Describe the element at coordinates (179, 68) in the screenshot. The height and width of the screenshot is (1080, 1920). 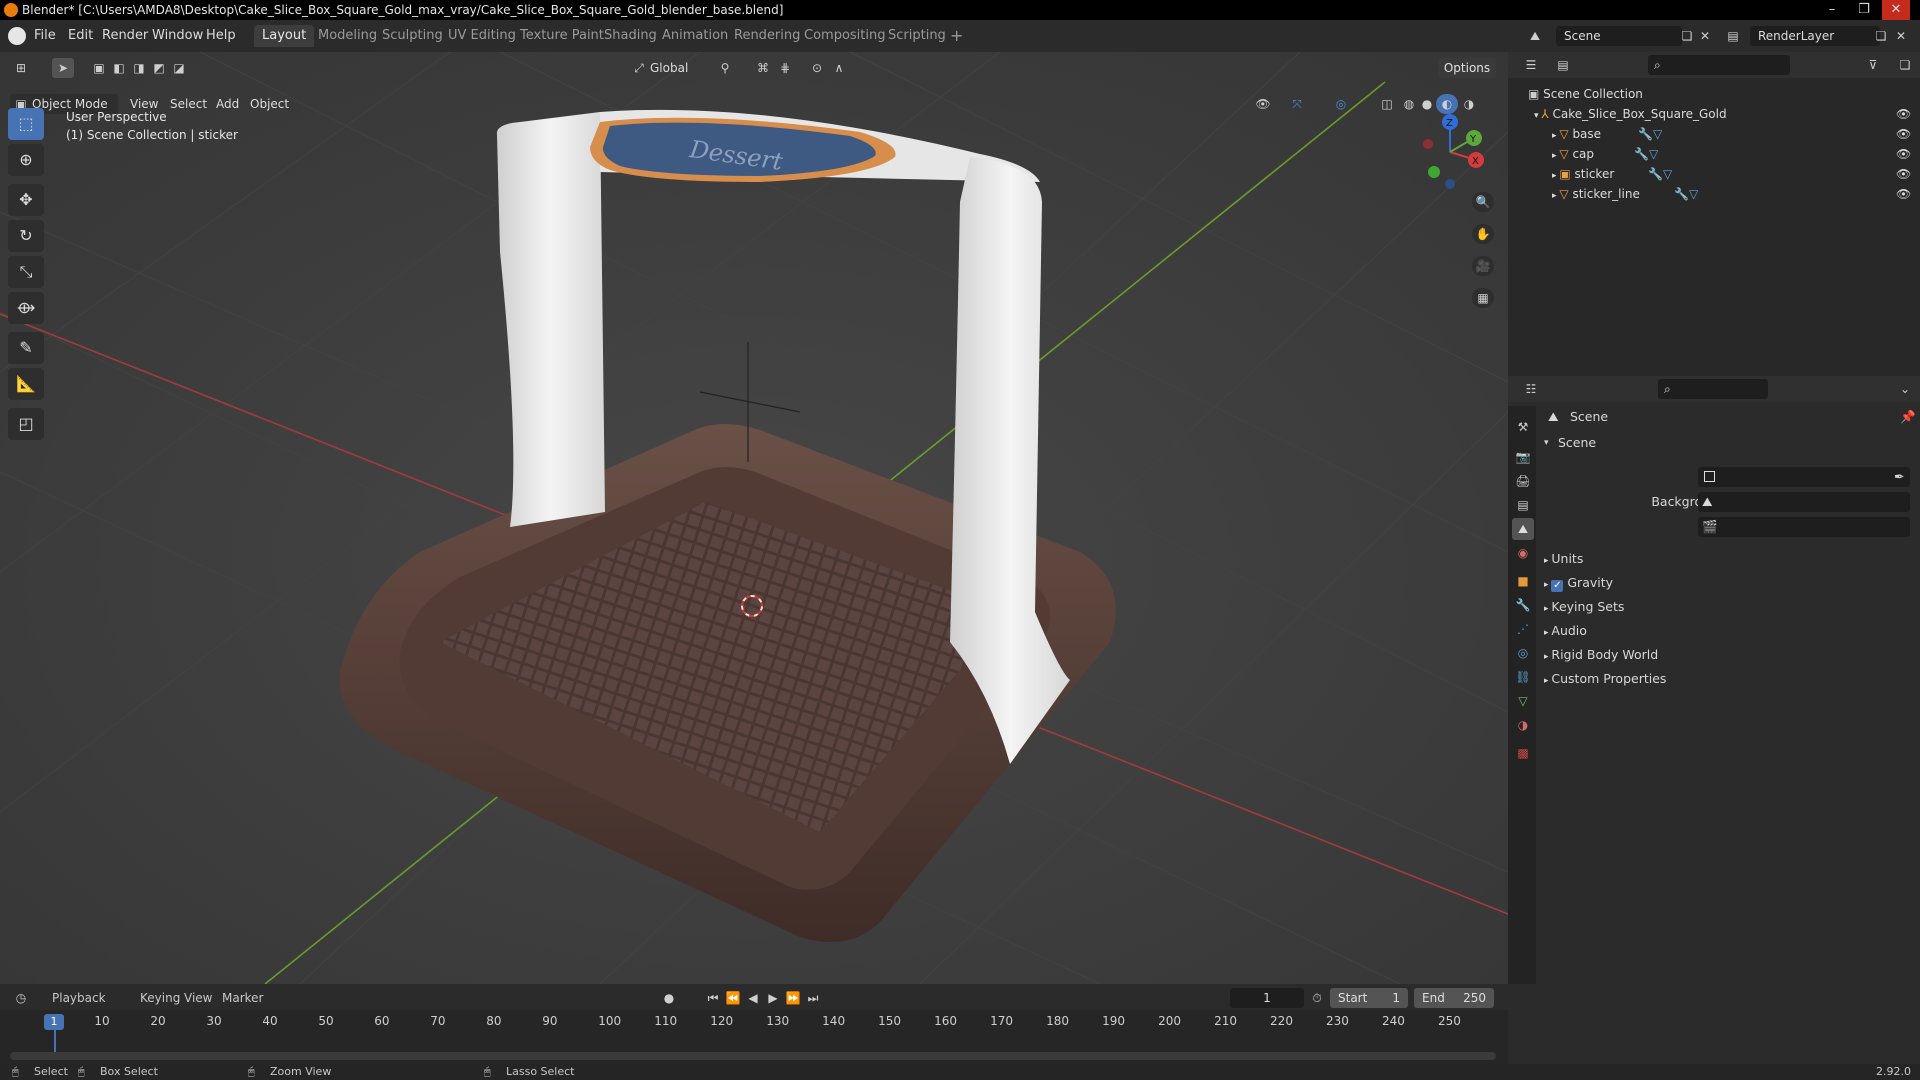
I see `mode-intersect-icon: ◪` at that location.